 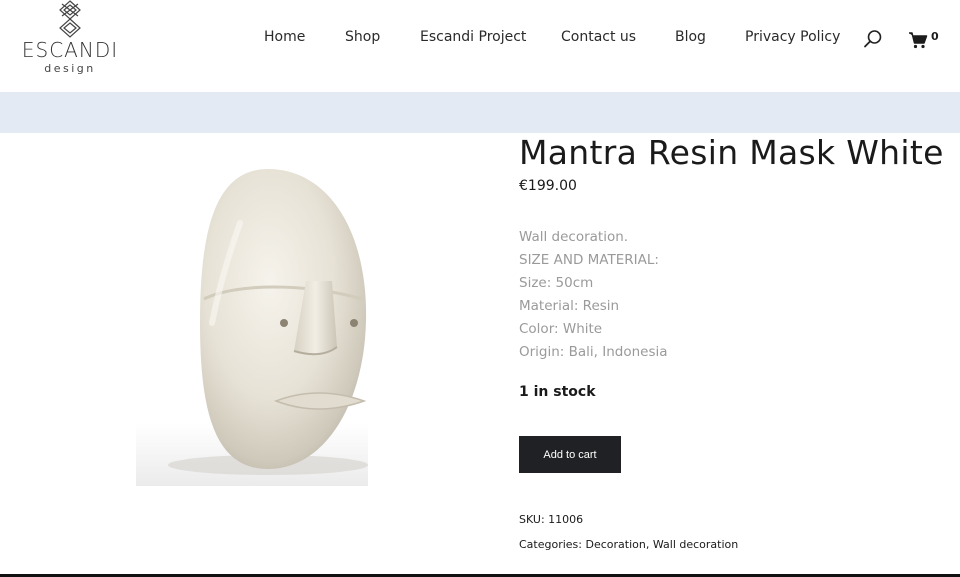 What do you see at coordinates (695, 544) in the screenshot?
I see `category-link-wall-decoration: Wall decoration` at bounding box center [695, 544].